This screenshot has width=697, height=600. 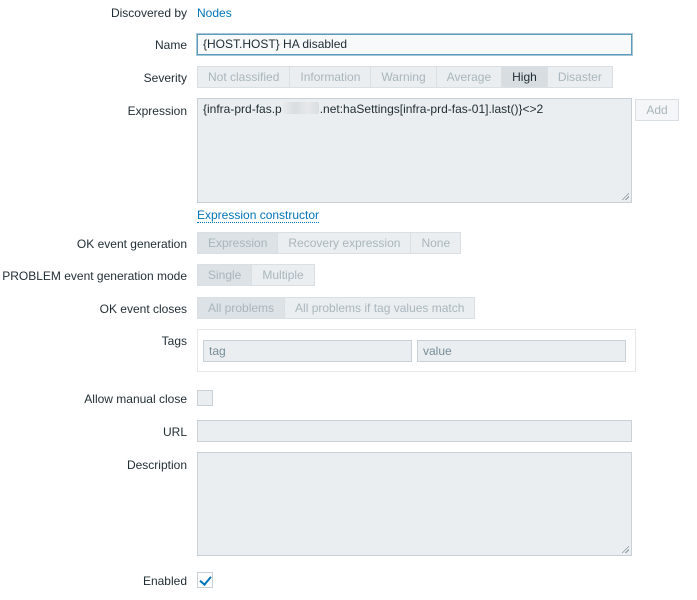 I want to click on ok-event-generation-selector: Expression Recovery expression None, so click(x=329, y=243).